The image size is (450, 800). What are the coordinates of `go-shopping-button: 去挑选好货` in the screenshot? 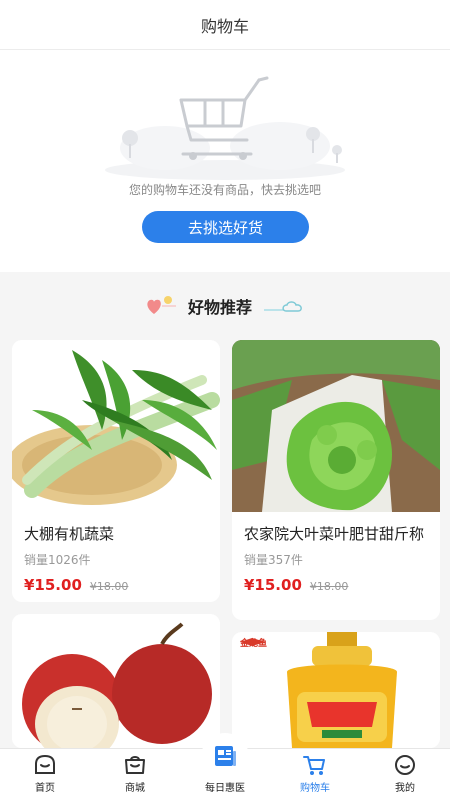 It's located at (225, 227).